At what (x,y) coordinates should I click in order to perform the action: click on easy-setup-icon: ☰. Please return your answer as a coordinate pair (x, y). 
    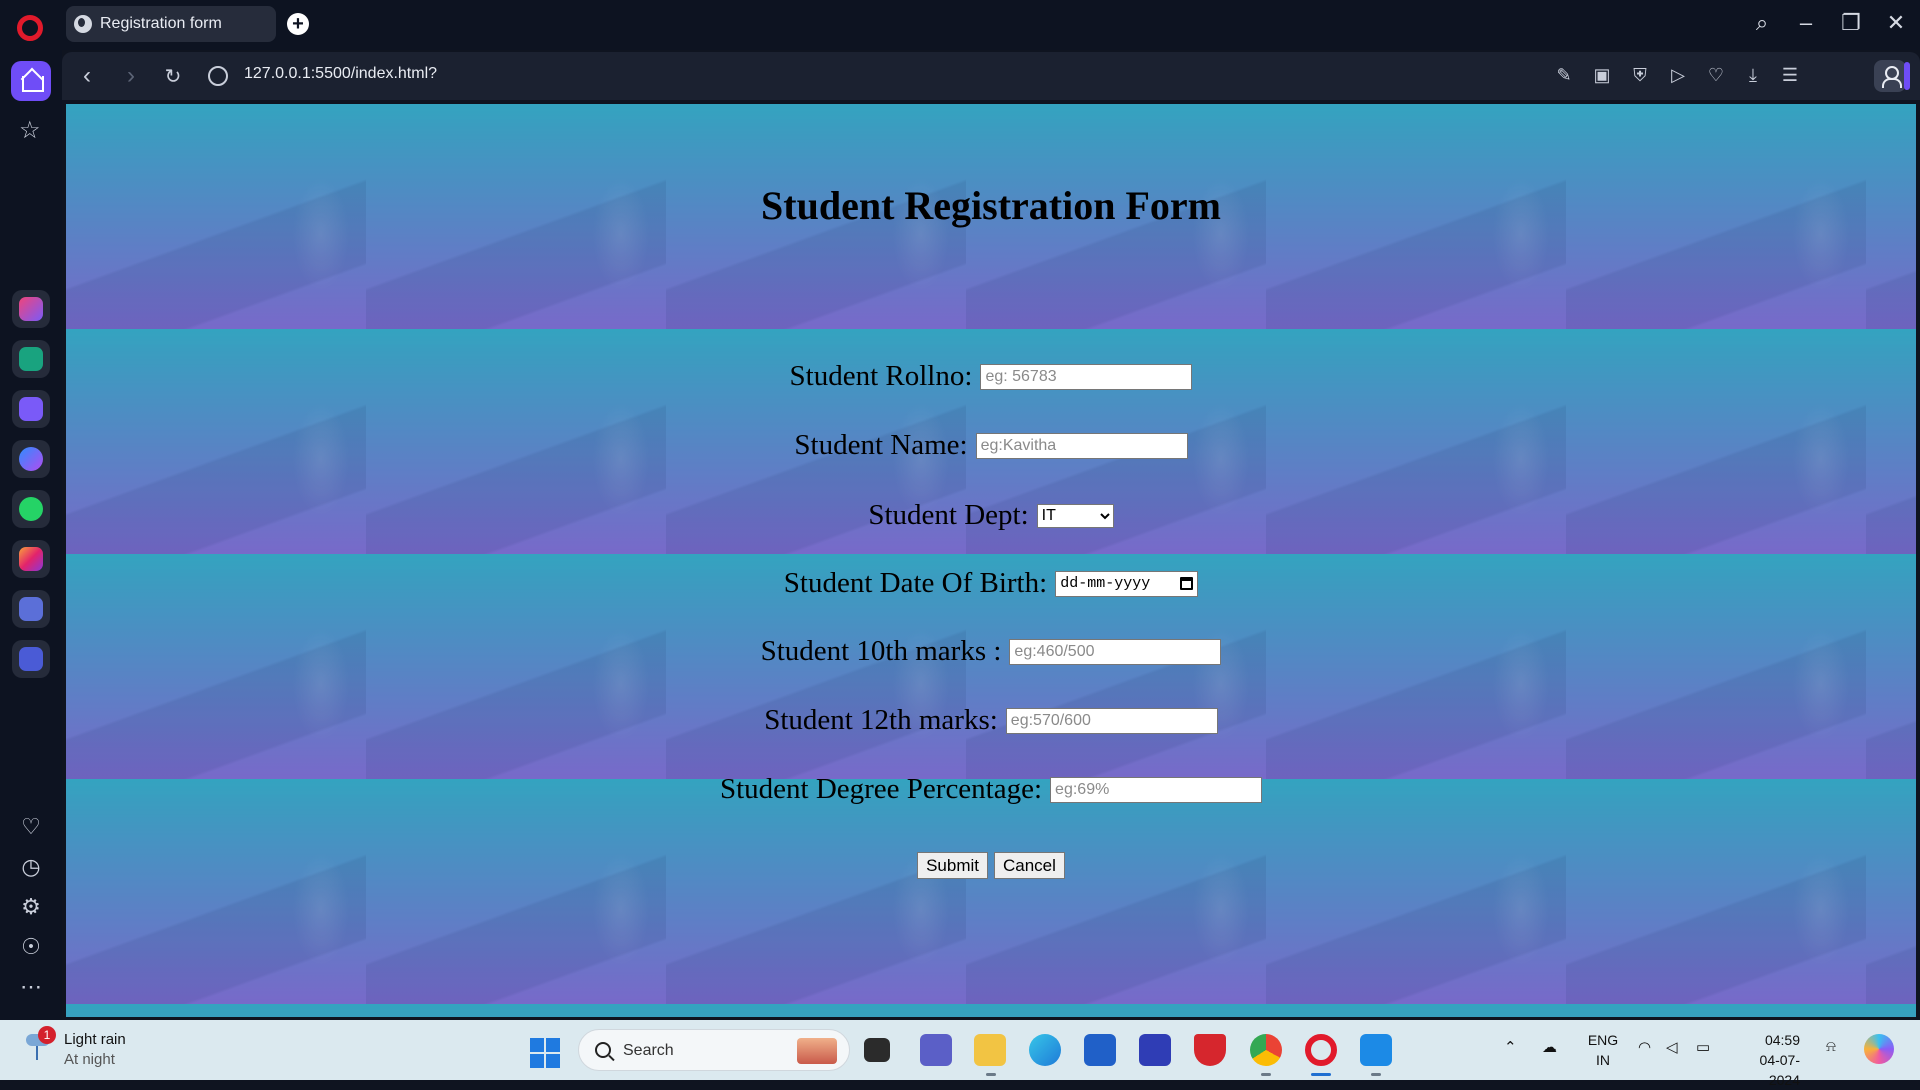
    Looking at the image, I should click on (1790, 75).